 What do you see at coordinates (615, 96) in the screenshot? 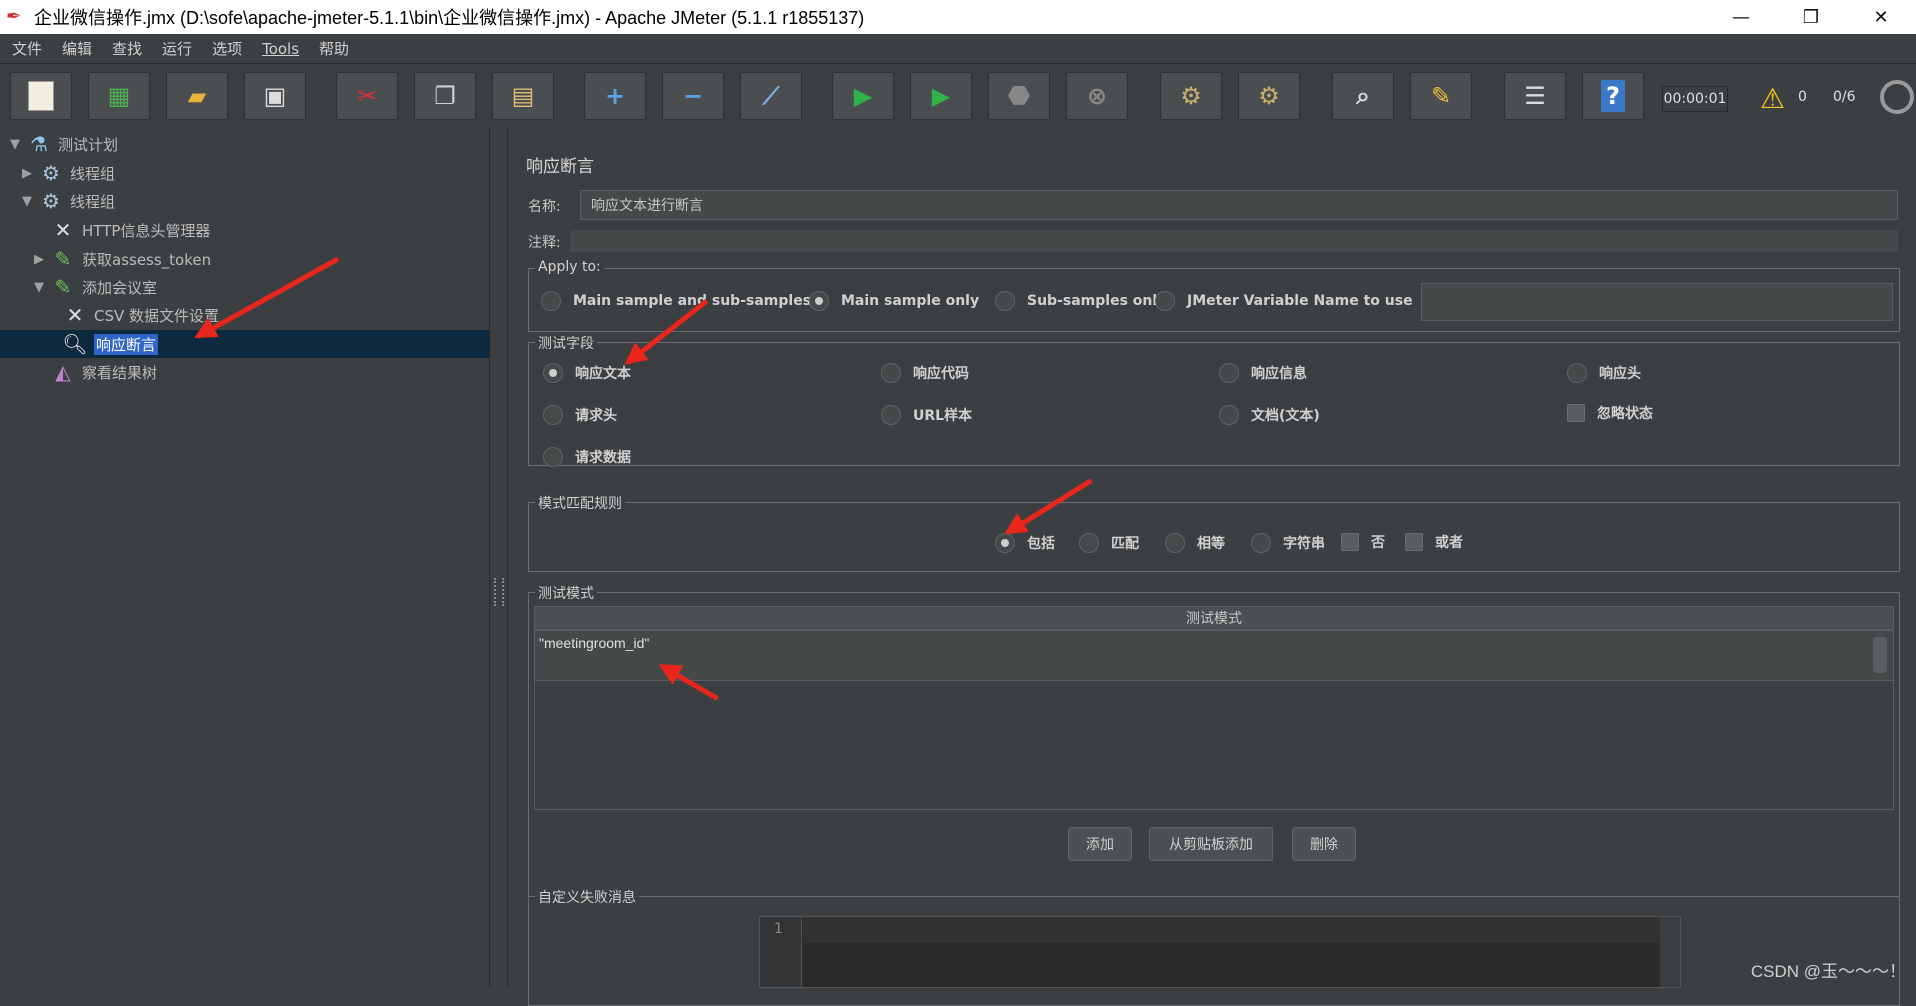
I see `expand-all-button: +` at bounding box center [615, 96].